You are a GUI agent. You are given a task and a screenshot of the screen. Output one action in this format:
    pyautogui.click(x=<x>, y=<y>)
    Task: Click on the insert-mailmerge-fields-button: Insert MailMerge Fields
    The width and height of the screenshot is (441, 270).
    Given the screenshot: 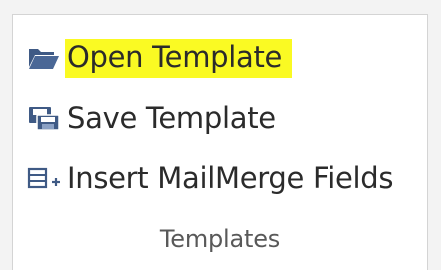 What is the action you would take?
    pyautogui.click(x=210, y=178)
    